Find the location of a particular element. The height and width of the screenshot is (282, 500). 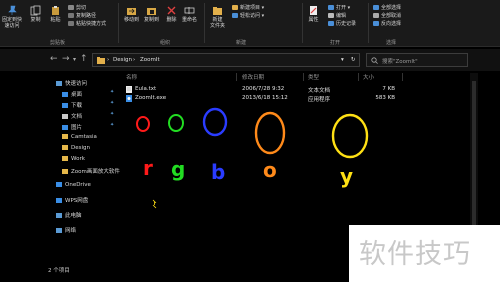

annotation-letter-r: r is located at coordinates (148, 168).